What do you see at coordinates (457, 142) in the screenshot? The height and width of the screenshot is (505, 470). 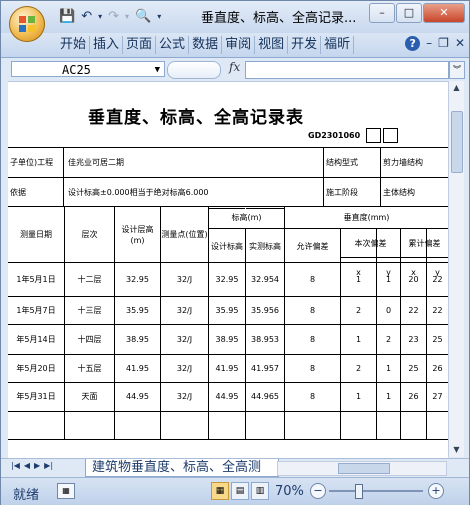 I see `vertical-scroll-thumb` at bounding box center [457, 142].